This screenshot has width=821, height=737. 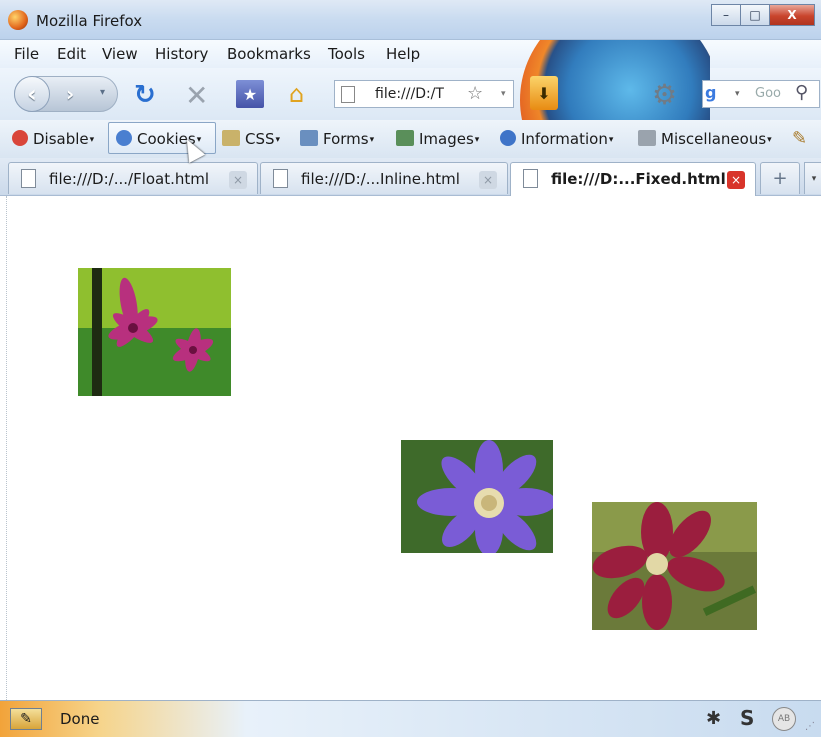 I want to click on menu-tools: Tools, so click(x=346, y=54).